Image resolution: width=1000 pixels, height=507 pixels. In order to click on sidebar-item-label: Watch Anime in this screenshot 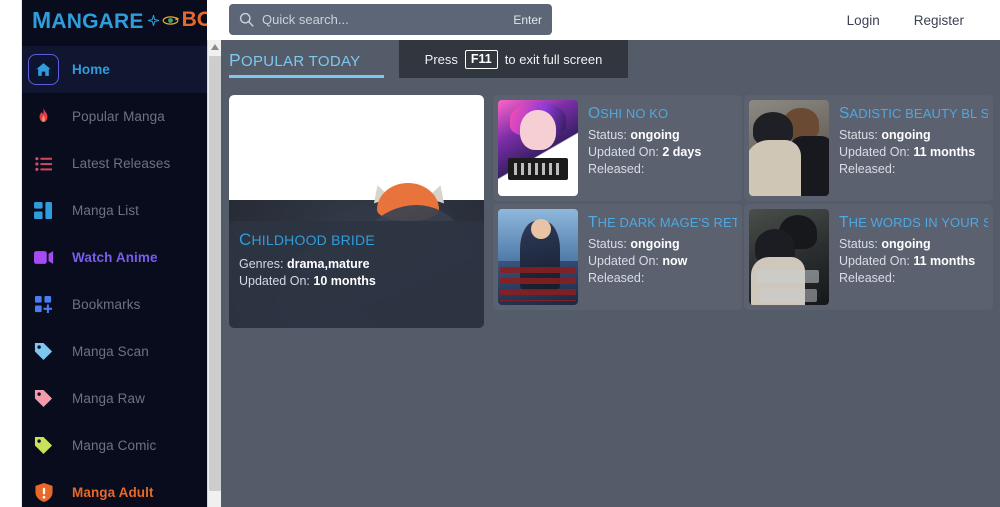, I will do `click(115, 257)`.